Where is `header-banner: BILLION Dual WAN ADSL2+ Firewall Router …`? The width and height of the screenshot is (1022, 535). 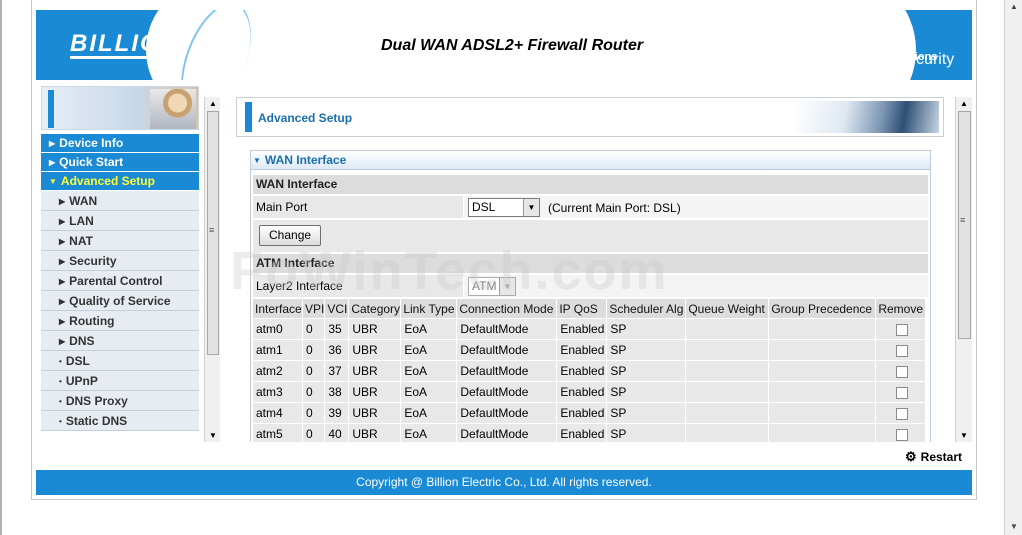 header-banner: BILLION Dual WAN ADSL2+ Firewall Router … is located at coordinates (504, 45).